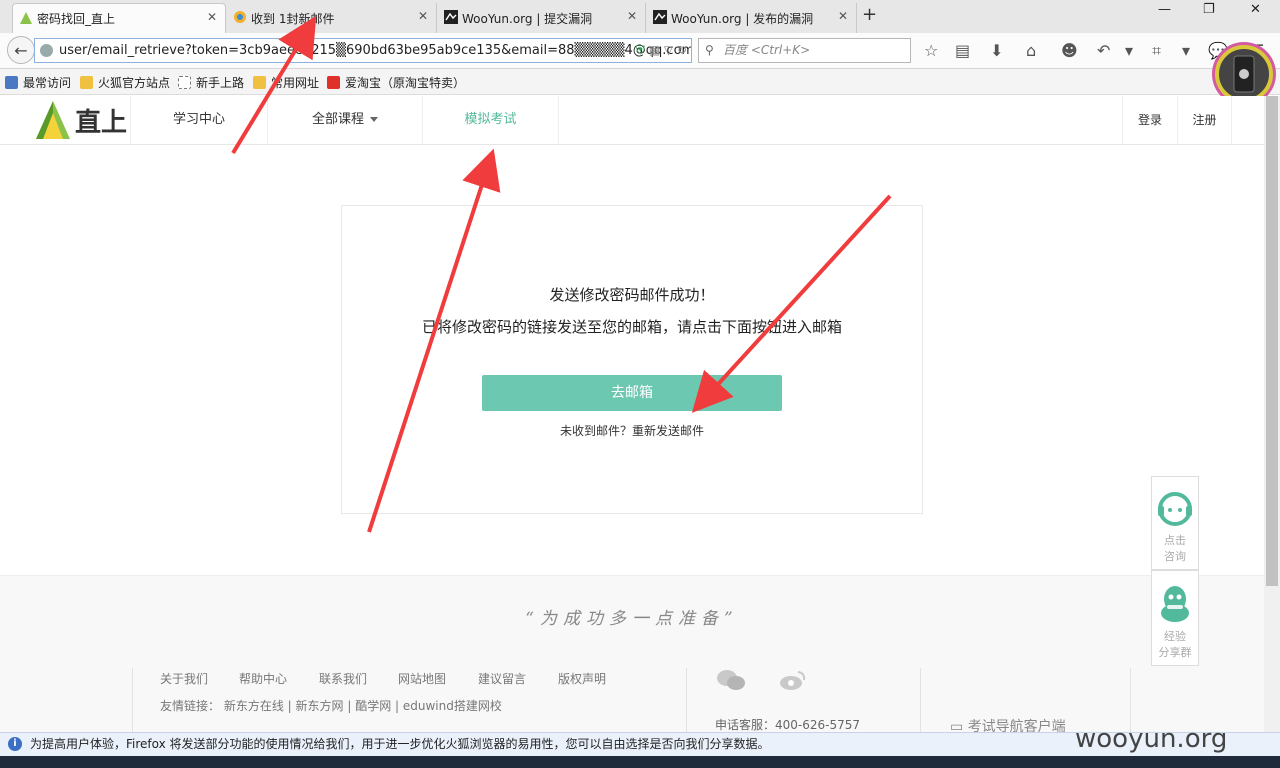 This screenshot has width=1280, height=768. I want to click on shield-icon: ⛨, so click(640, 50).